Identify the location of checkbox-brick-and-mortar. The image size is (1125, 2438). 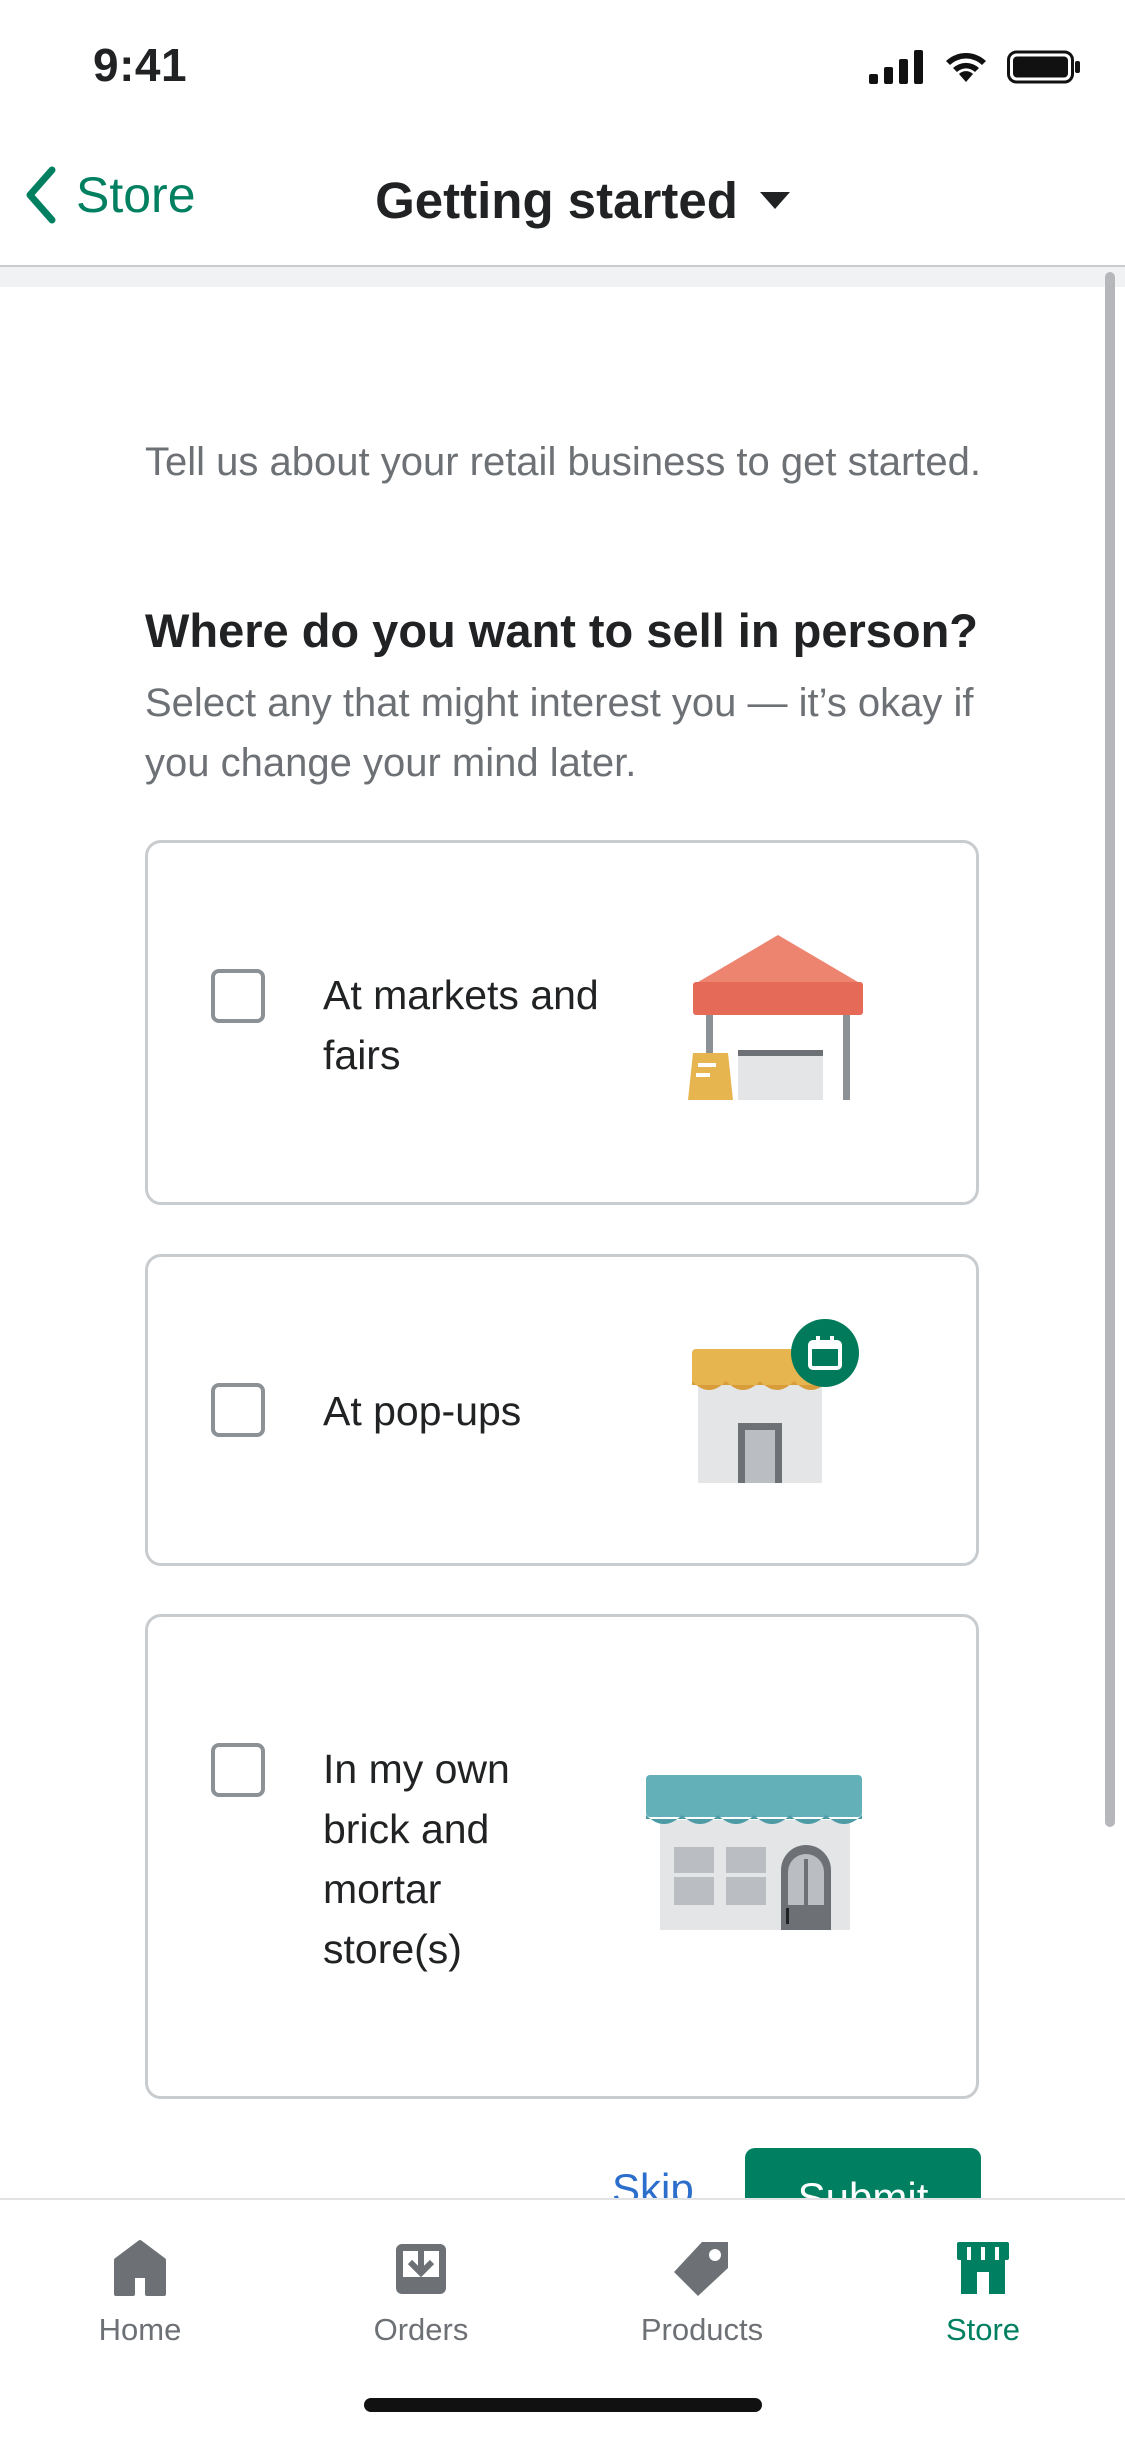
(238, 1770).